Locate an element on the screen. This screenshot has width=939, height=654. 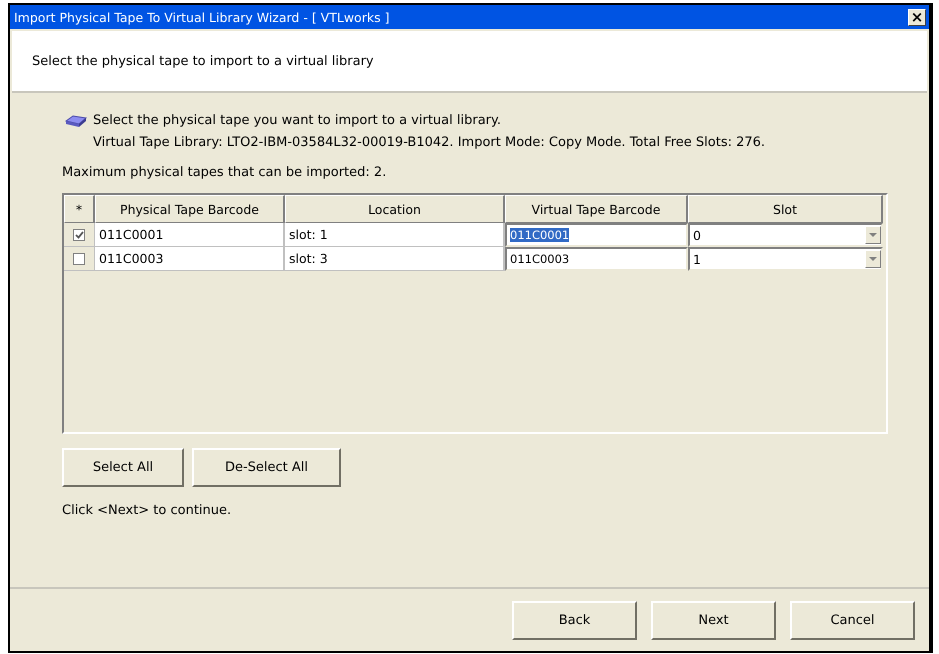
barcode-field: 011C0001 is located at coordinates (596, 235).